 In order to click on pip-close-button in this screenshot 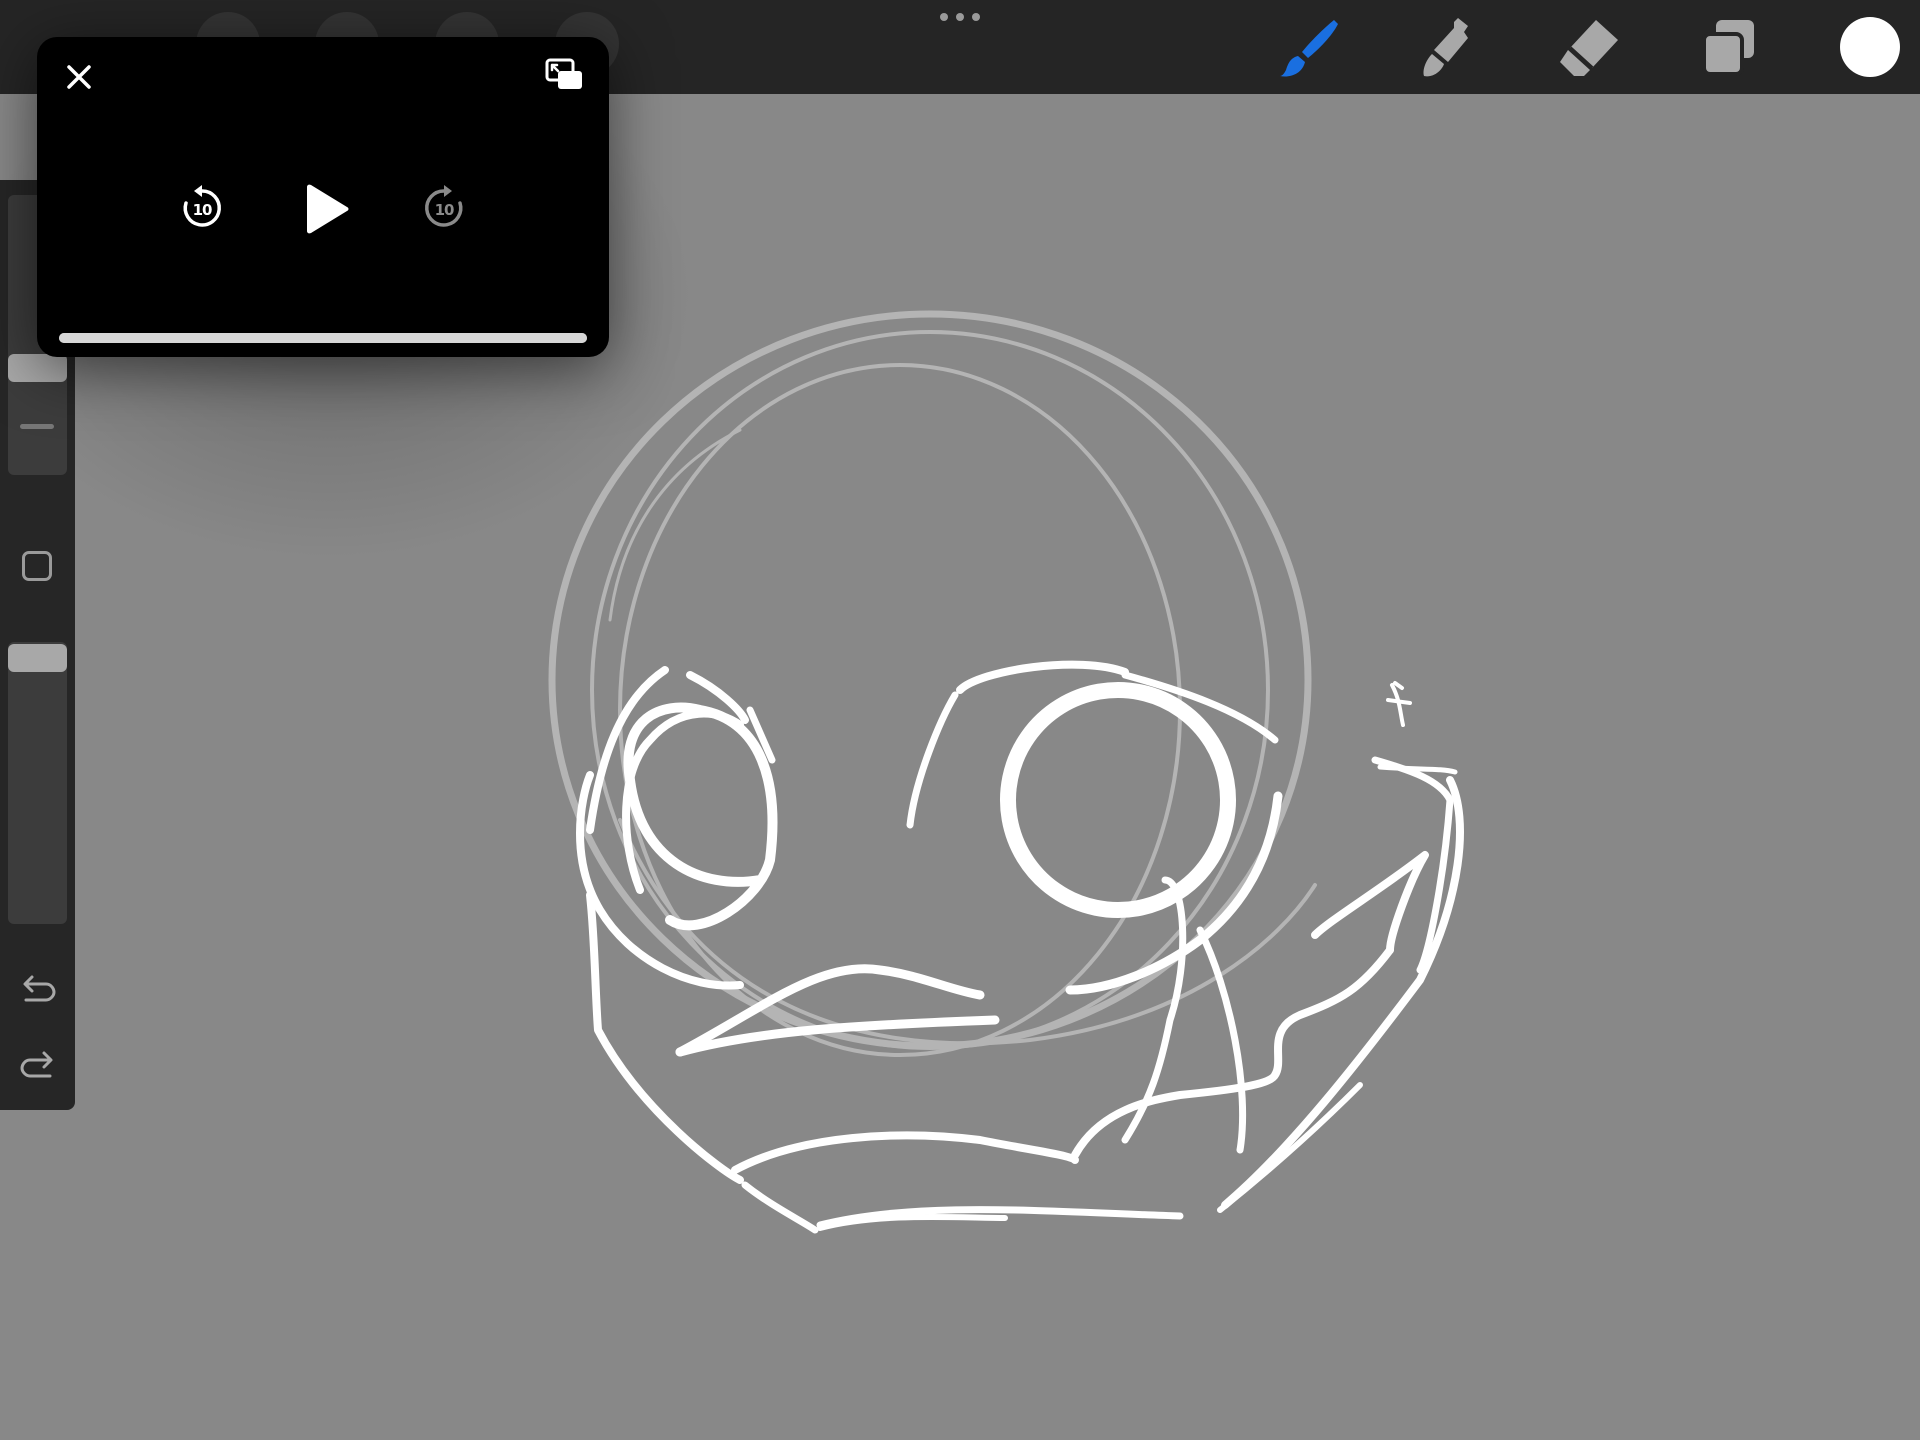, I will do `click(79, 77)`.